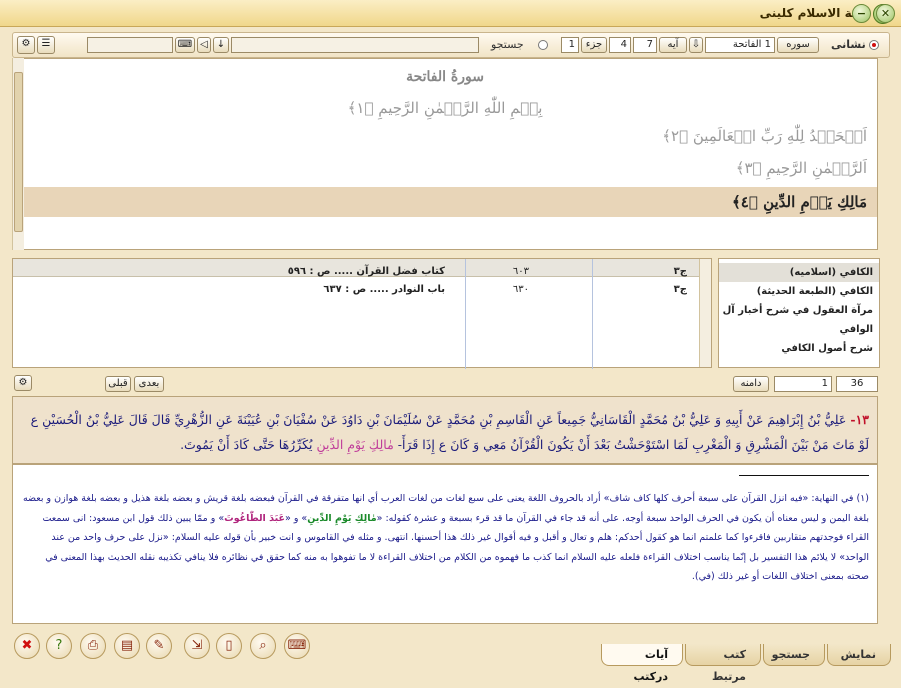 This screenshot has height=688, width=901. What do you see at coordinates (794, 655) in the screenshot?
I see `tab-search: جستجو` at bounding box center [794, 655].